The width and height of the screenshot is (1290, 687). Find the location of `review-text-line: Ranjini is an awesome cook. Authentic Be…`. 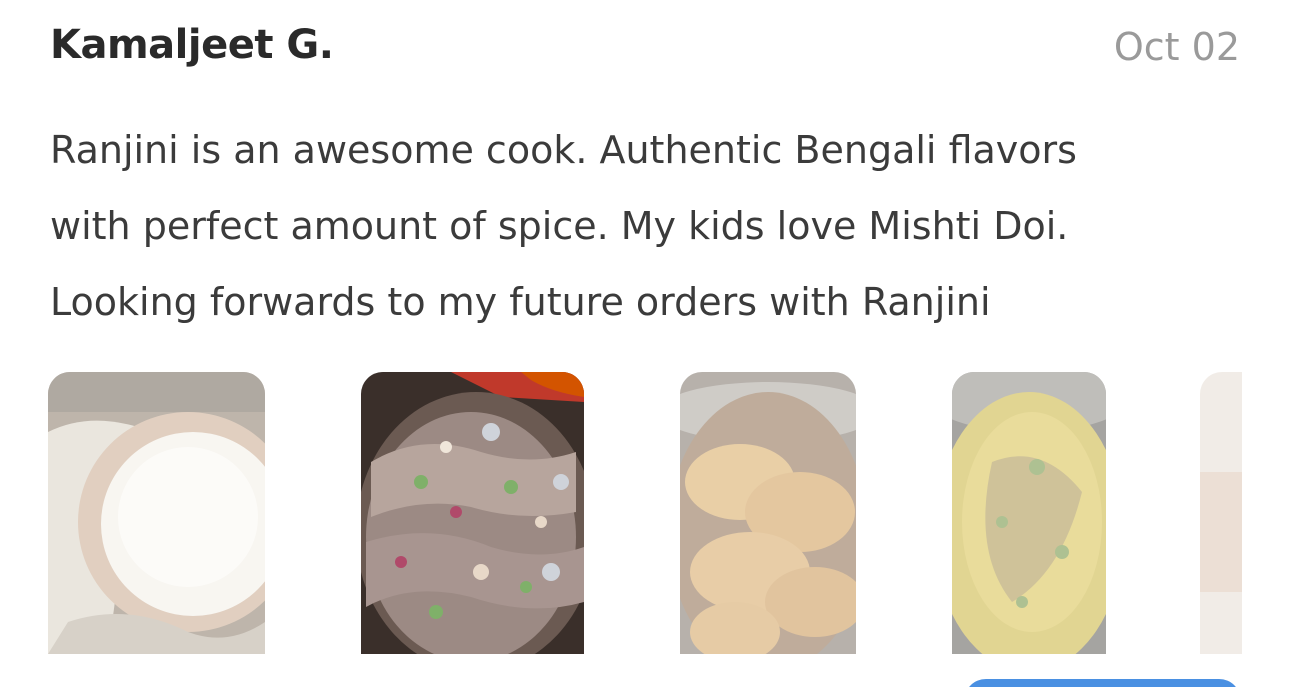

review-text-line: Ranjini is an awesome cook. Authentic Be… is located at coordinates (563, 150).